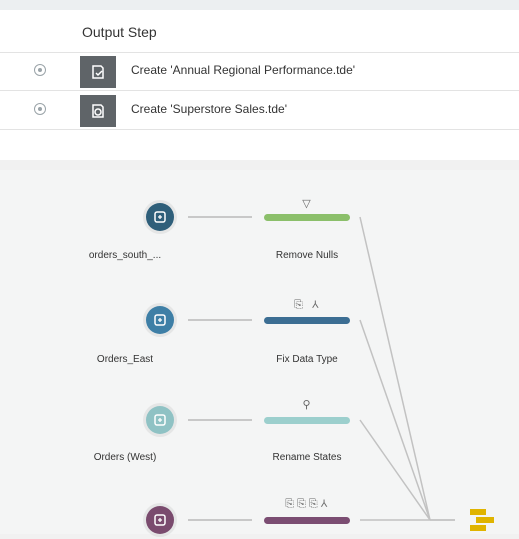  What do you see at coordinates (483, 520) in the screenshot?
I see `union-step-icon` at bounding box center [483, 520].